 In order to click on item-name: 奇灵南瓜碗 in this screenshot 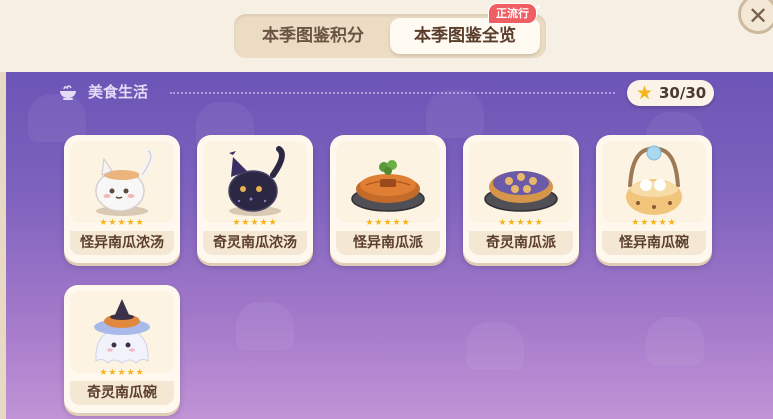, I will do `click(122, 393)`.